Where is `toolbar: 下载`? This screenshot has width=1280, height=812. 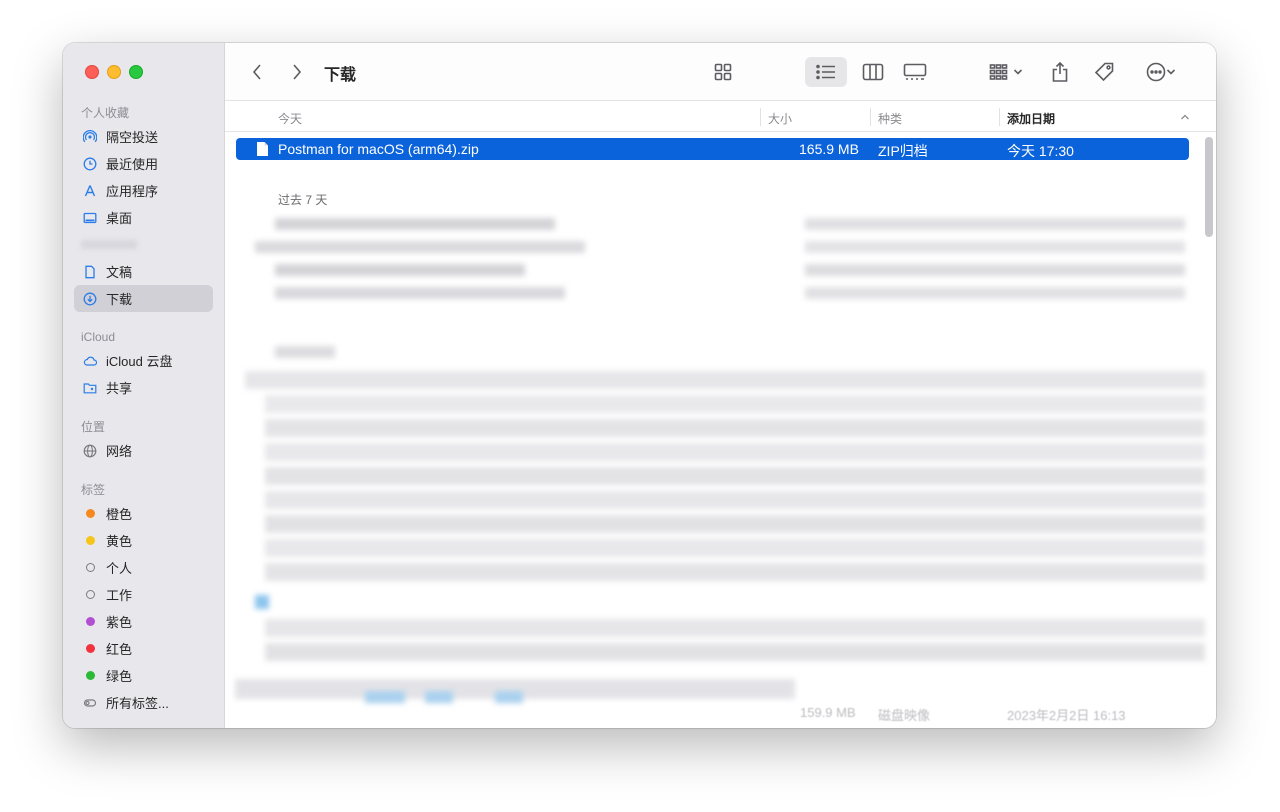
toolbar: 下载 is located at coordinates (720, 72).